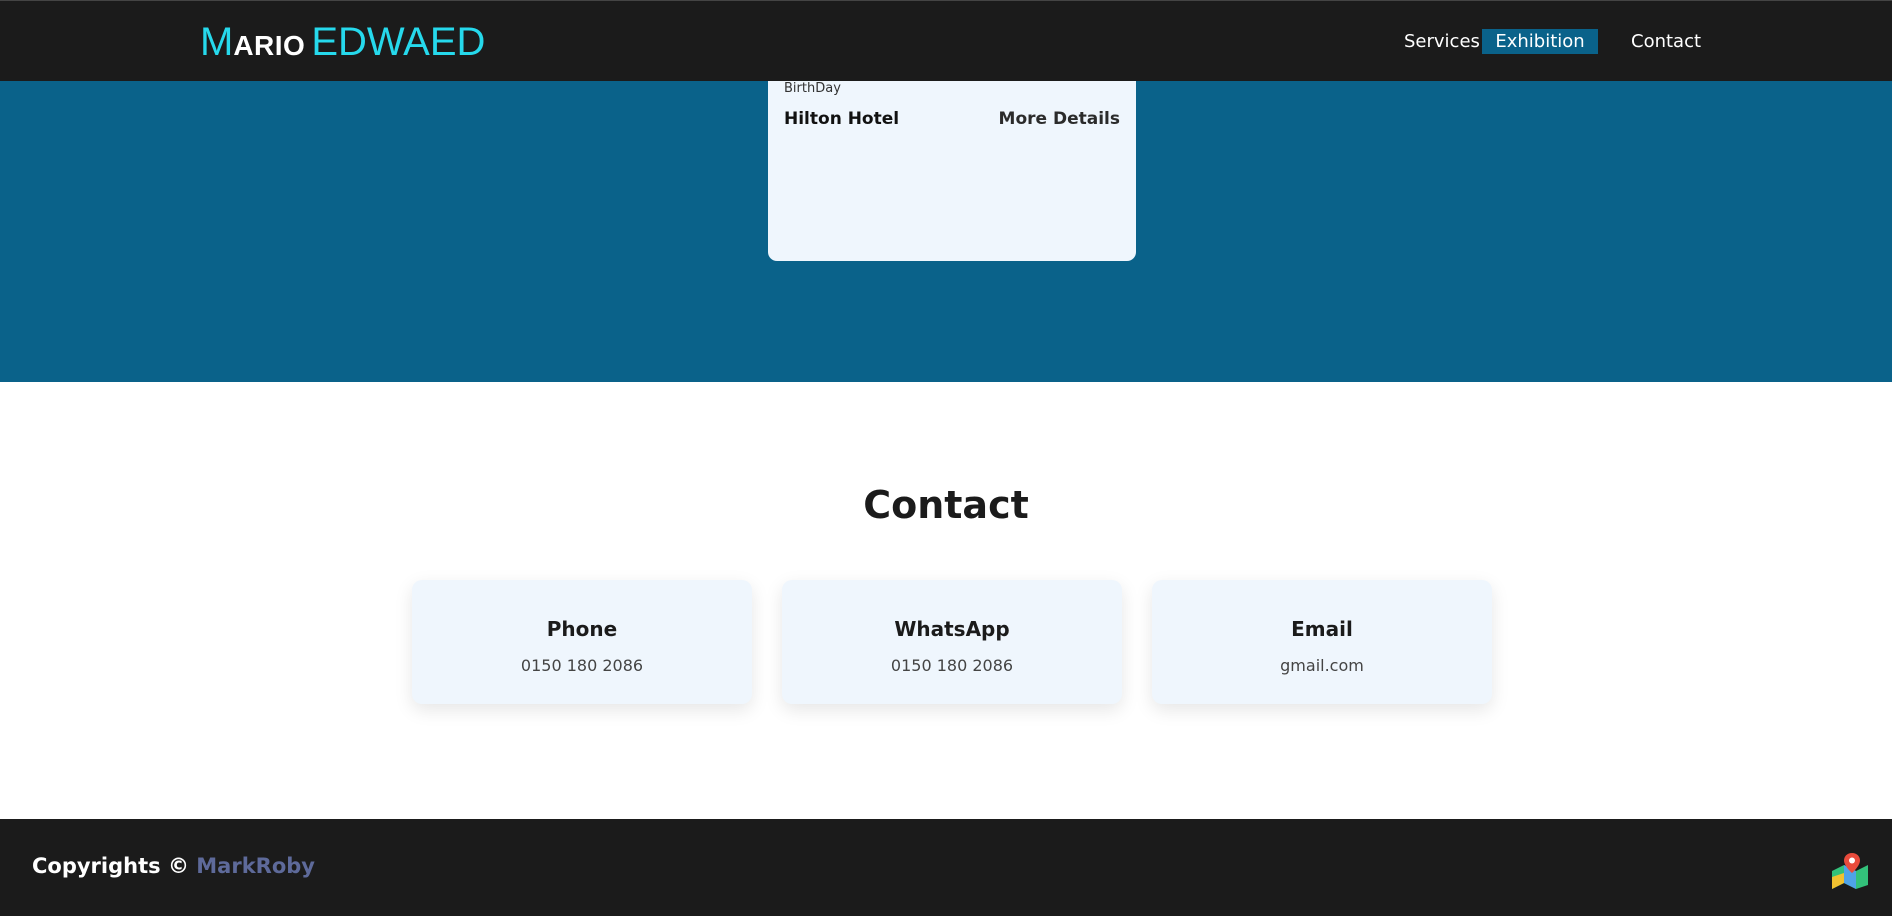 This screenshot has height=916, width=1892. What do you see at coordinates (946, 505) in the screenshot?
I see `contact-title: Contact` at bounding box center [946, 505].